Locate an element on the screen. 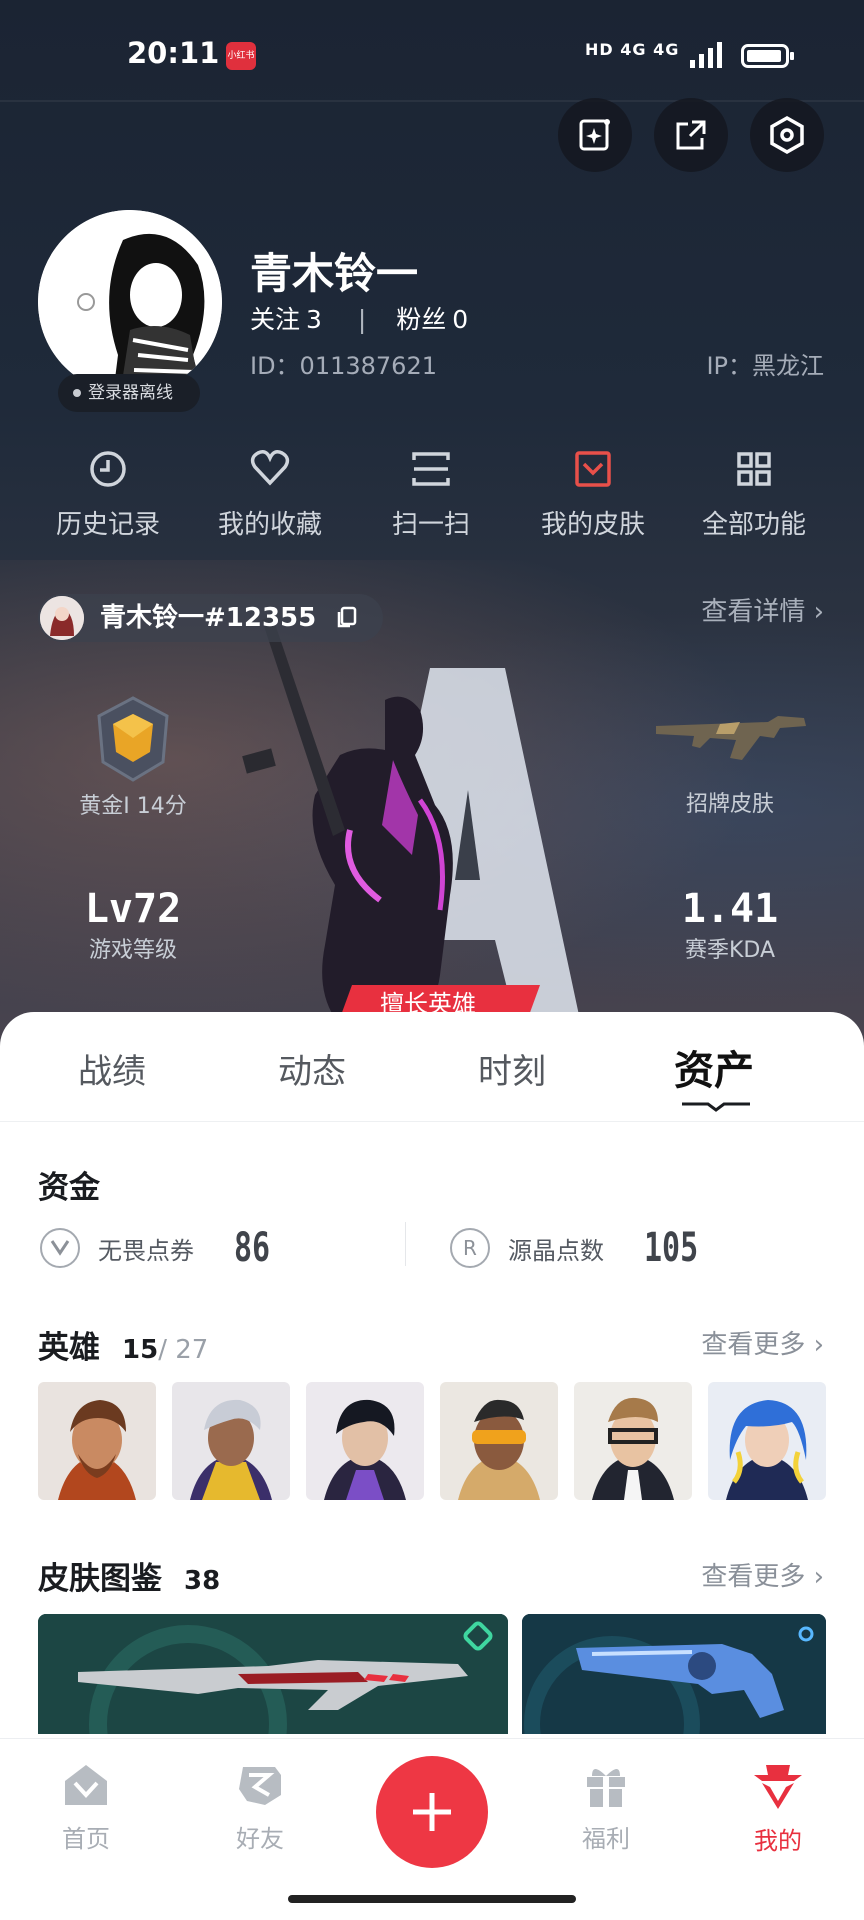 Image resolution: width=864 pixels, height=1920 pixels. fans-count: 0 is located at coordinates (460, 319).